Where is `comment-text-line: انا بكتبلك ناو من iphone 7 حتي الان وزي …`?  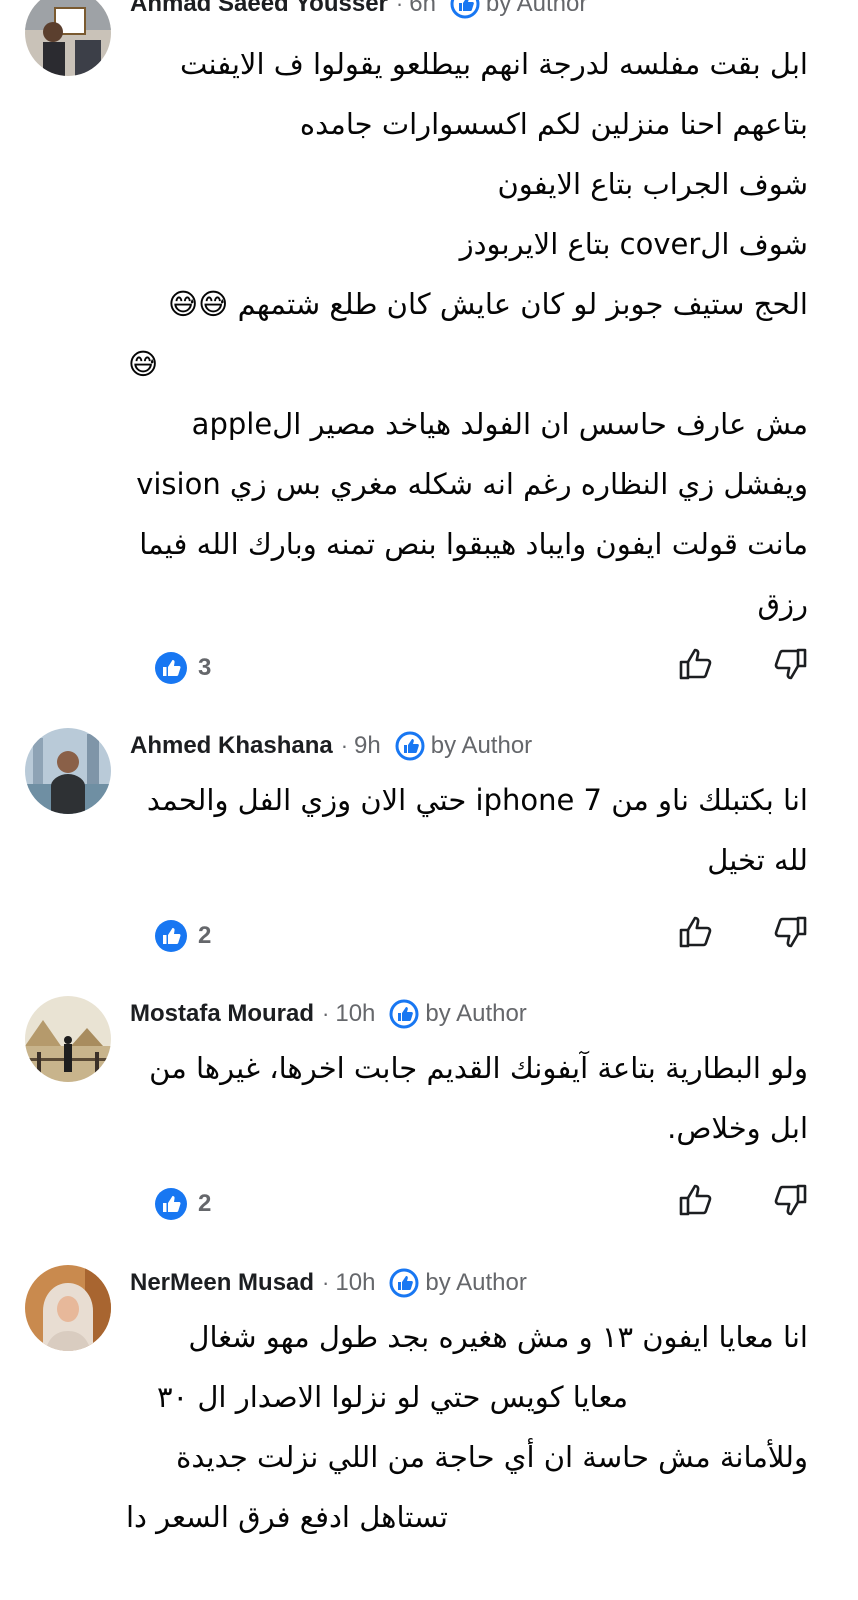 comment-text-line: انا بكتبلك ناو من iphone 7 حتي الان وزي … is located at coordinates (477, 800).